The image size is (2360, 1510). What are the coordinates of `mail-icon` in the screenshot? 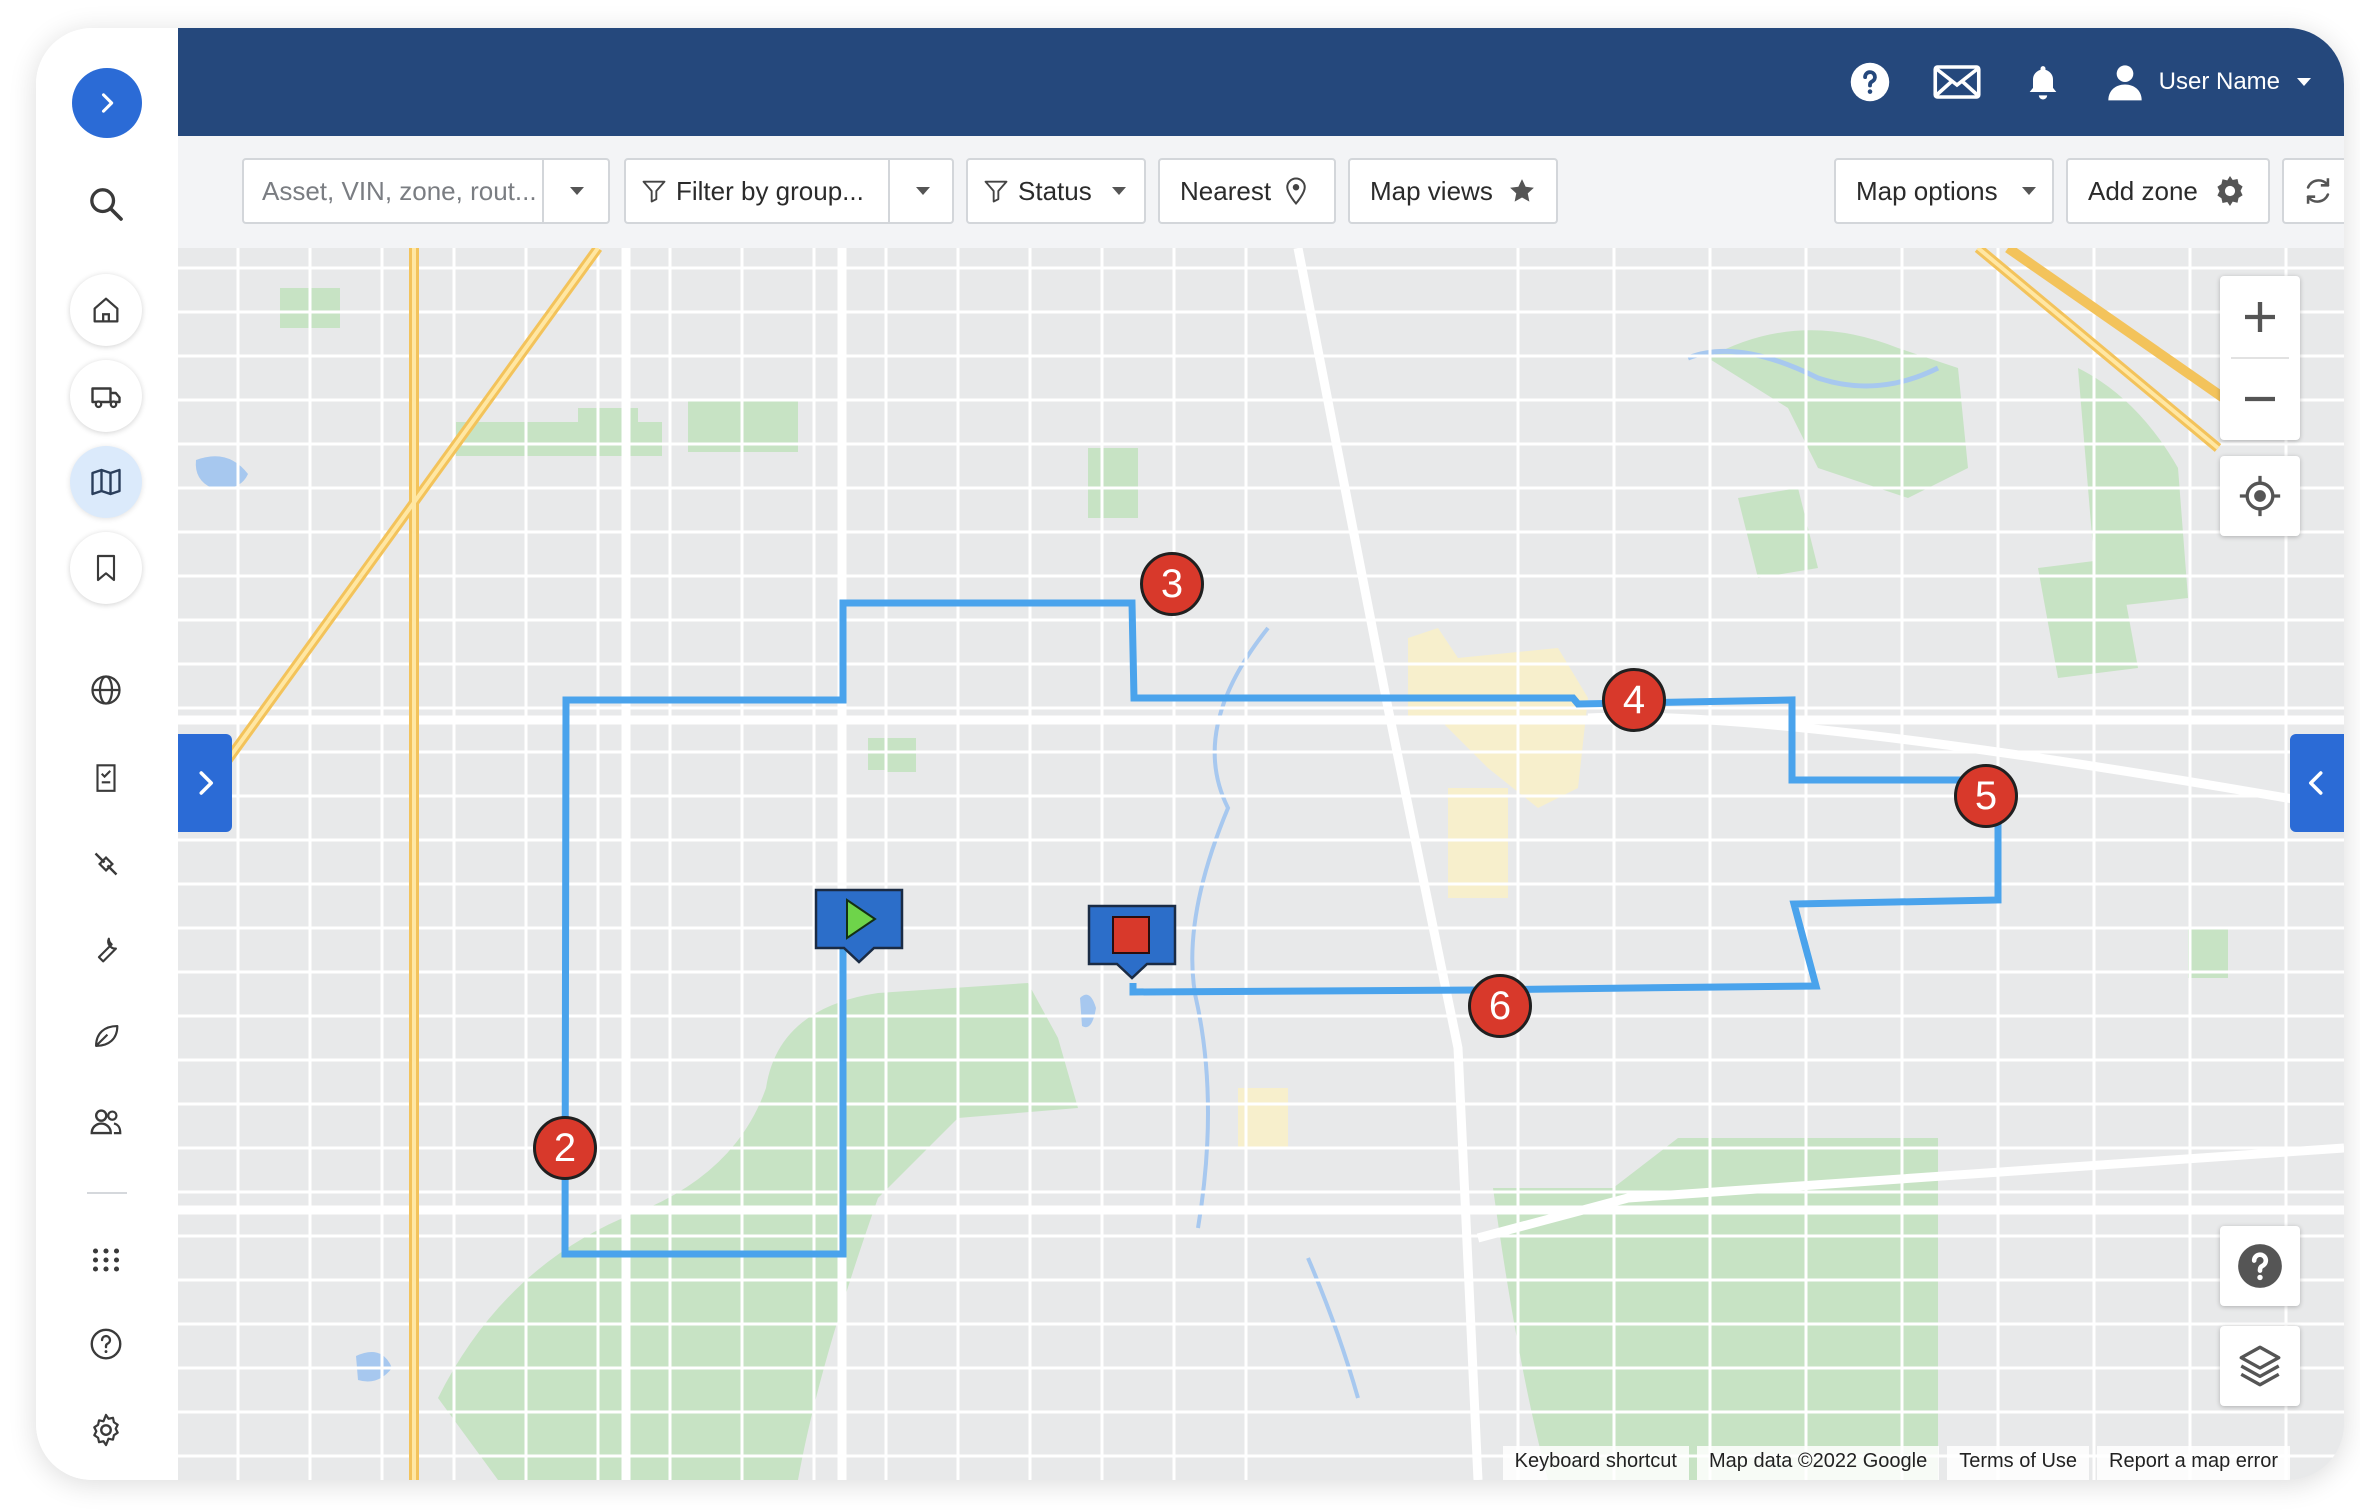 It's located at (1957, 82).